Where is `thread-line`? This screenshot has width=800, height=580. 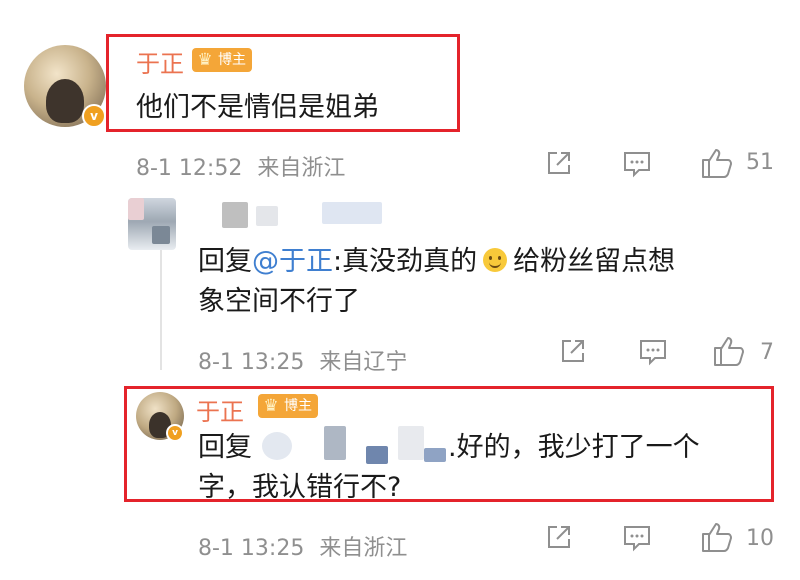 thread-line is located at coordinates (161, 310).